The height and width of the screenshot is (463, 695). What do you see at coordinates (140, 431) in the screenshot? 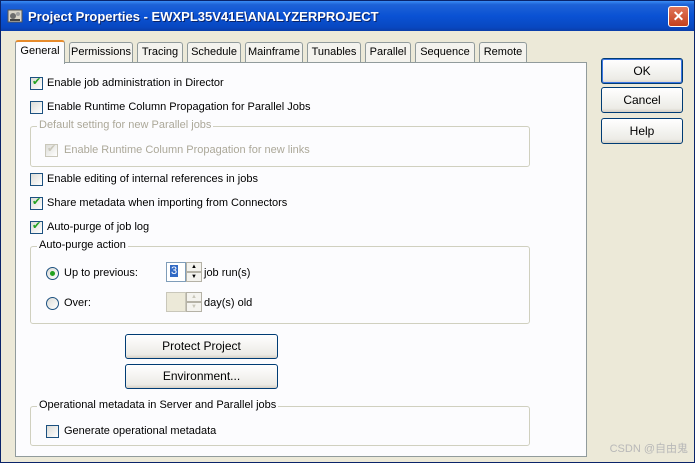
I see `generate-operational-metadata-label: Generate operational metadata` at bounding box center [140, 431].